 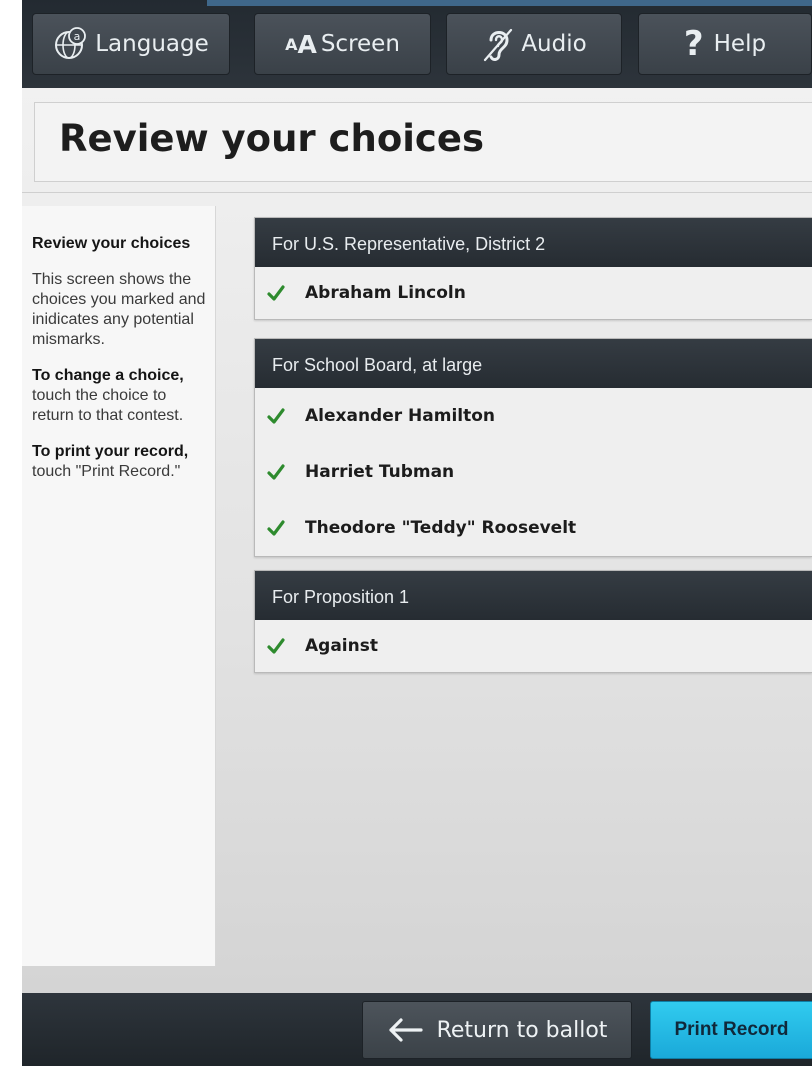 I want to click on accessibility-toolbar: a Language A A Screen Audio ? Help, so click(x=417, y=44).